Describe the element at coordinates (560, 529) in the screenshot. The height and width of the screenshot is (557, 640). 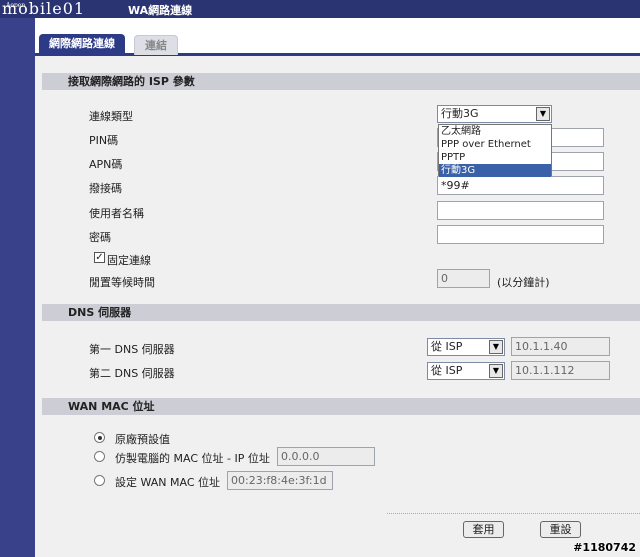
I see `reset-button: 重設` at that location.